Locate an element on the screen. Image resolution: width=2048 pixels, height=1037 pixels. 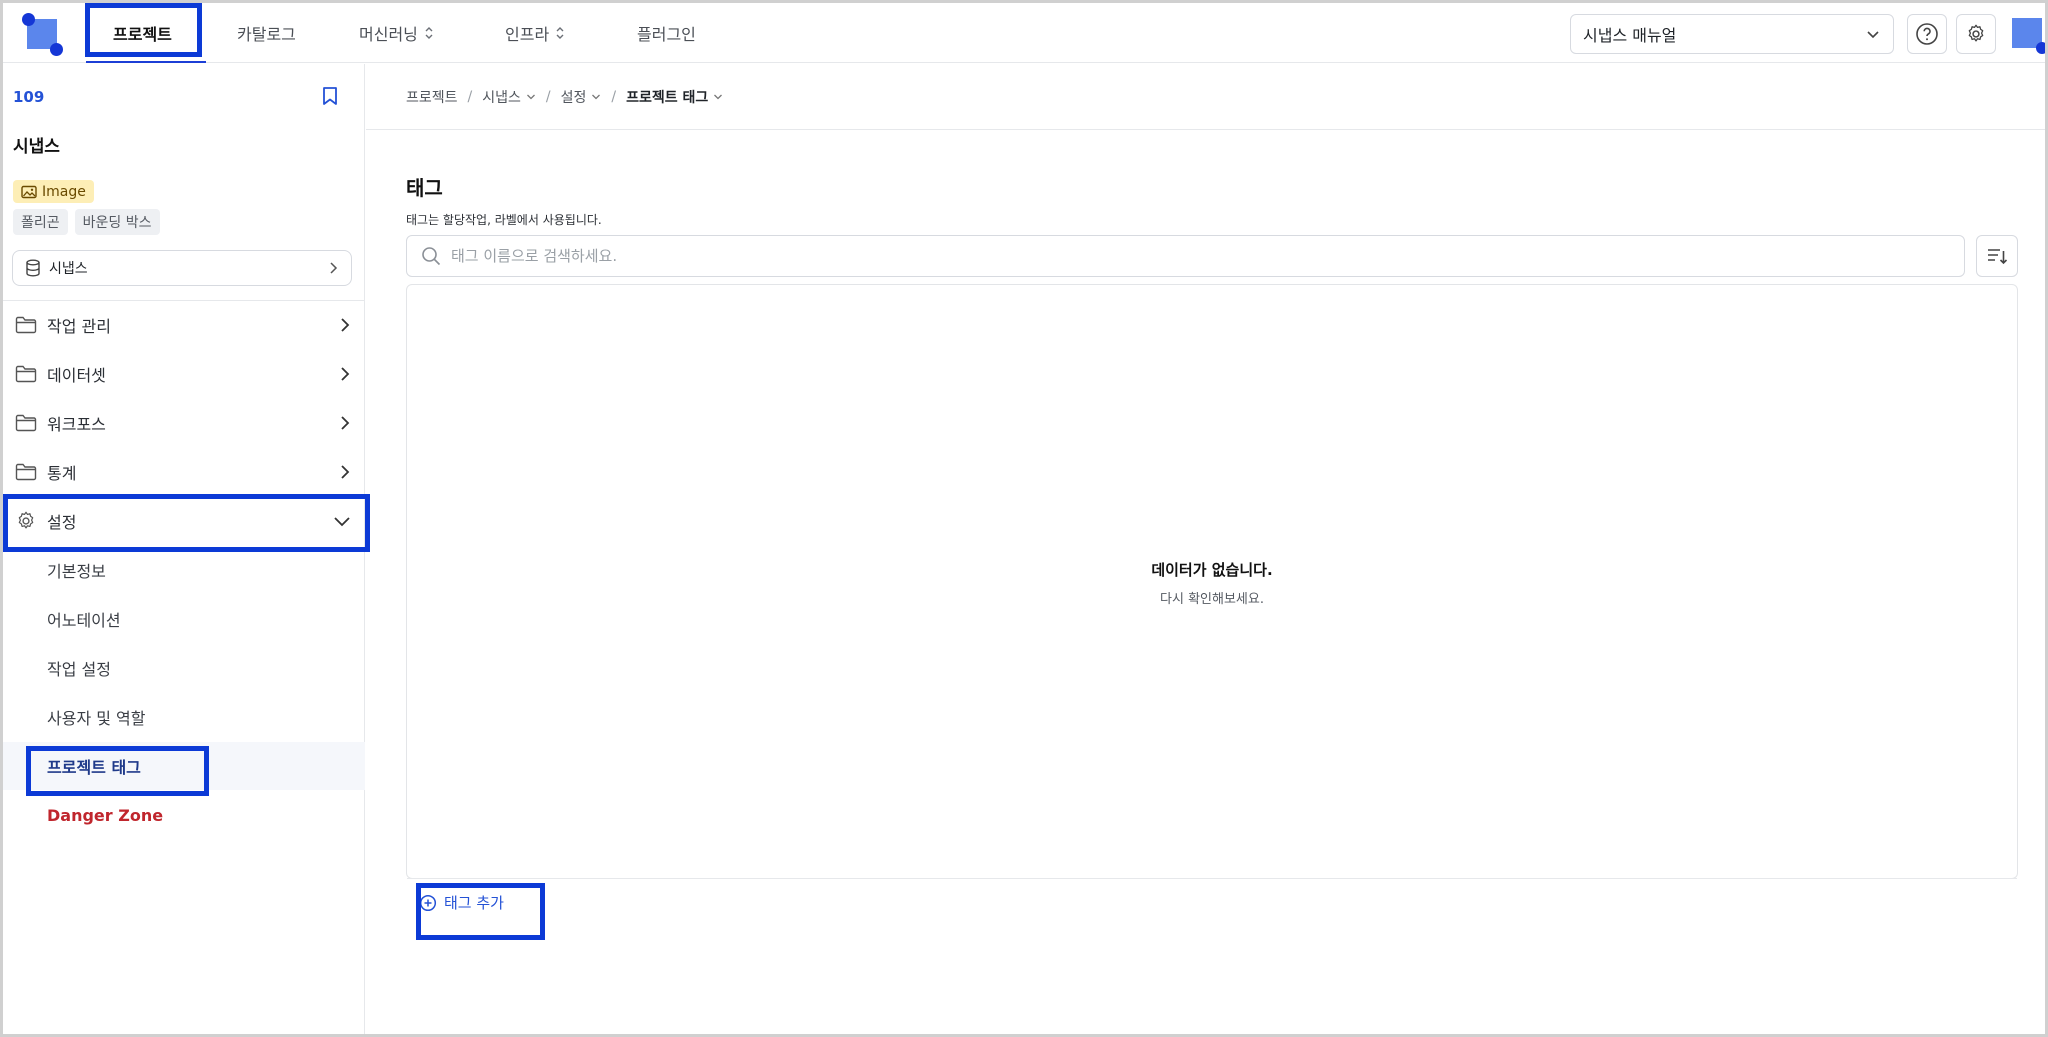
nav-item-project: 프로젝트 is located at coordinates (142, 33).